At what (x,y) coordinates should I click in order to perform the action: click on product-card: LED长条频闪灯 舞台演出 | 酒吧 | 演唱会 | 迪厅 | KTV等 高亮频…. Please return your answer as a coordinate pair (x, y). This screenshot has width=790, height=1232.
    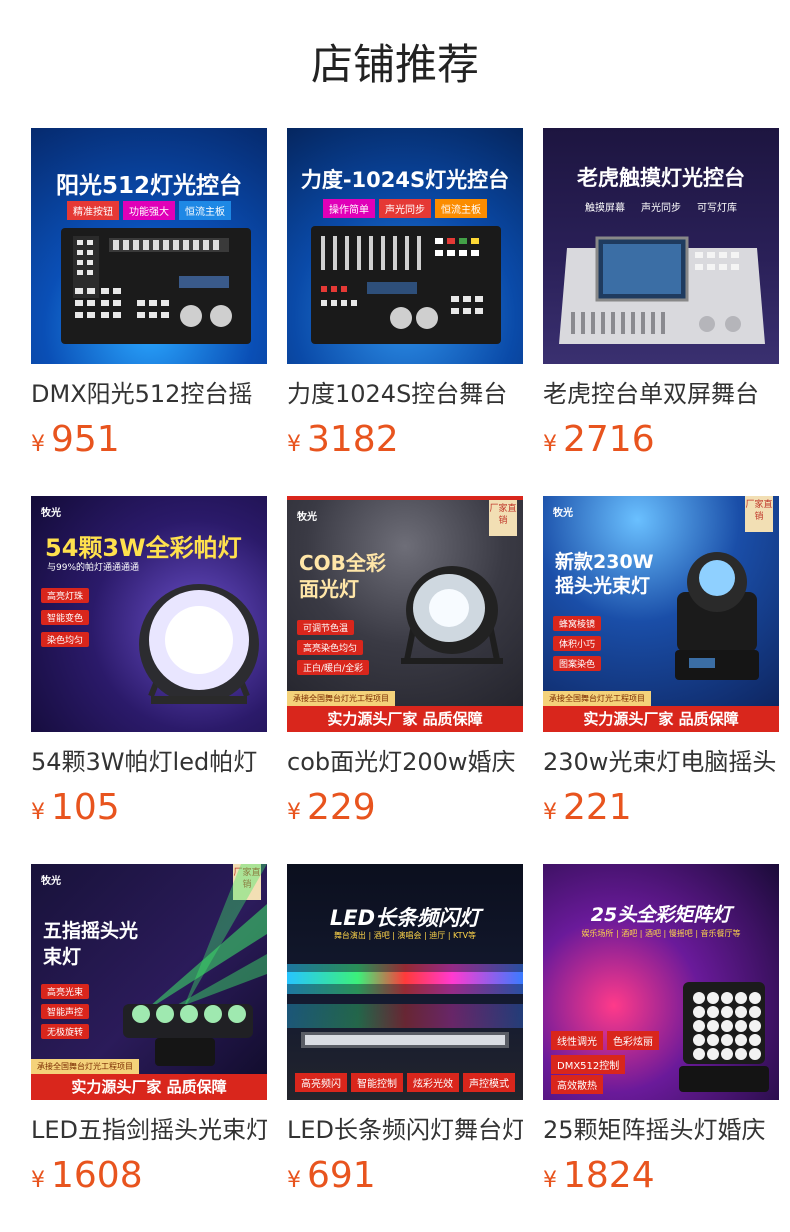
    Looking at the image, I should click on (405, 1034).